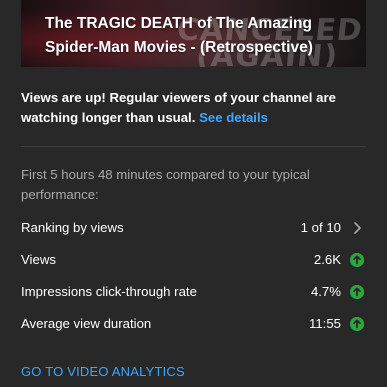  I want to click on metric-row-ctr: Impressions click-through rate 4.7%, so click(193, 292).